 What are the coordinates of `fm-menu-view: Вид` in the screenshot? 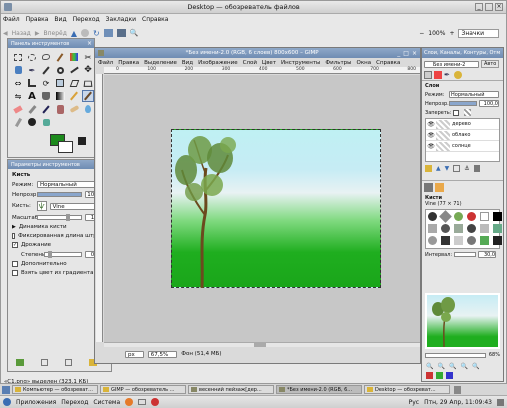 It's located at (60, 19).